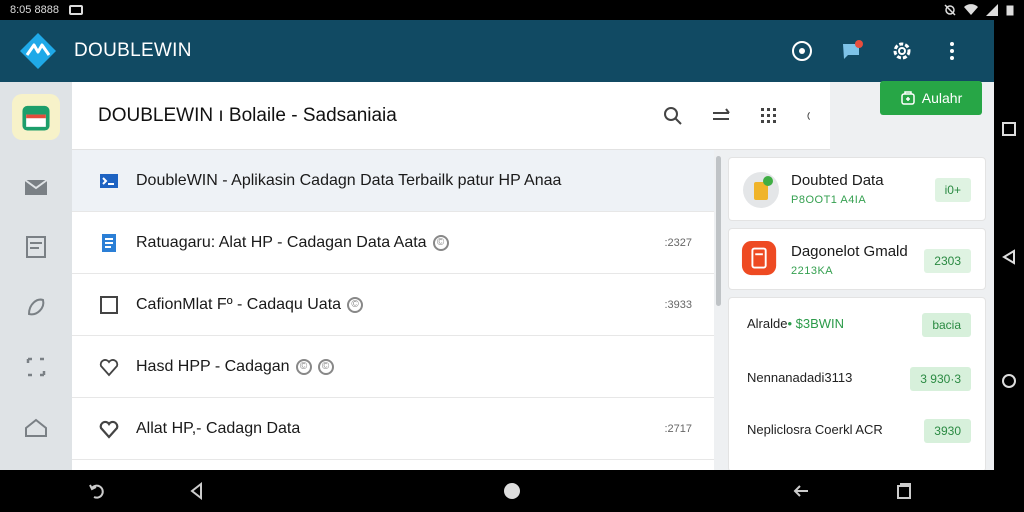 Image resolution: width=1024 pixels, height=512 pixels. Describe the element at coordinates (218, 428) in the screenshot. I see `list-item-title: Allat HP,- Cadagn Data` at that location.